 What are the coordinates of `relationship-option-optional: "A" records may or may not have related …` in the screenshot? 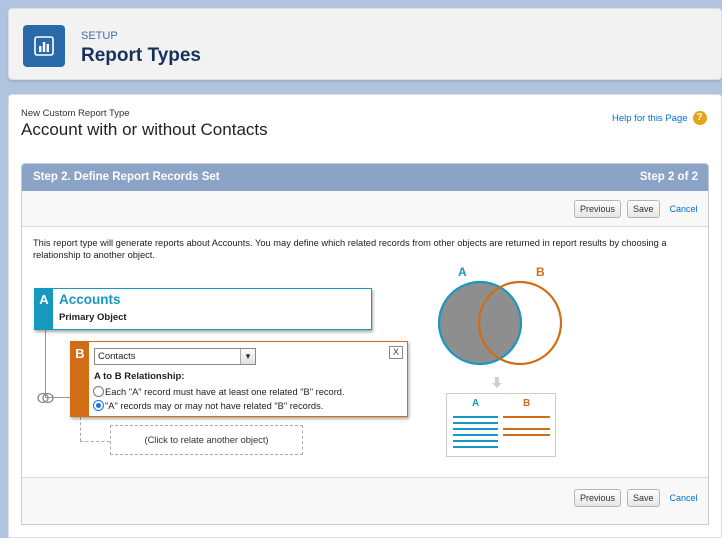 It's located at (208, 405).